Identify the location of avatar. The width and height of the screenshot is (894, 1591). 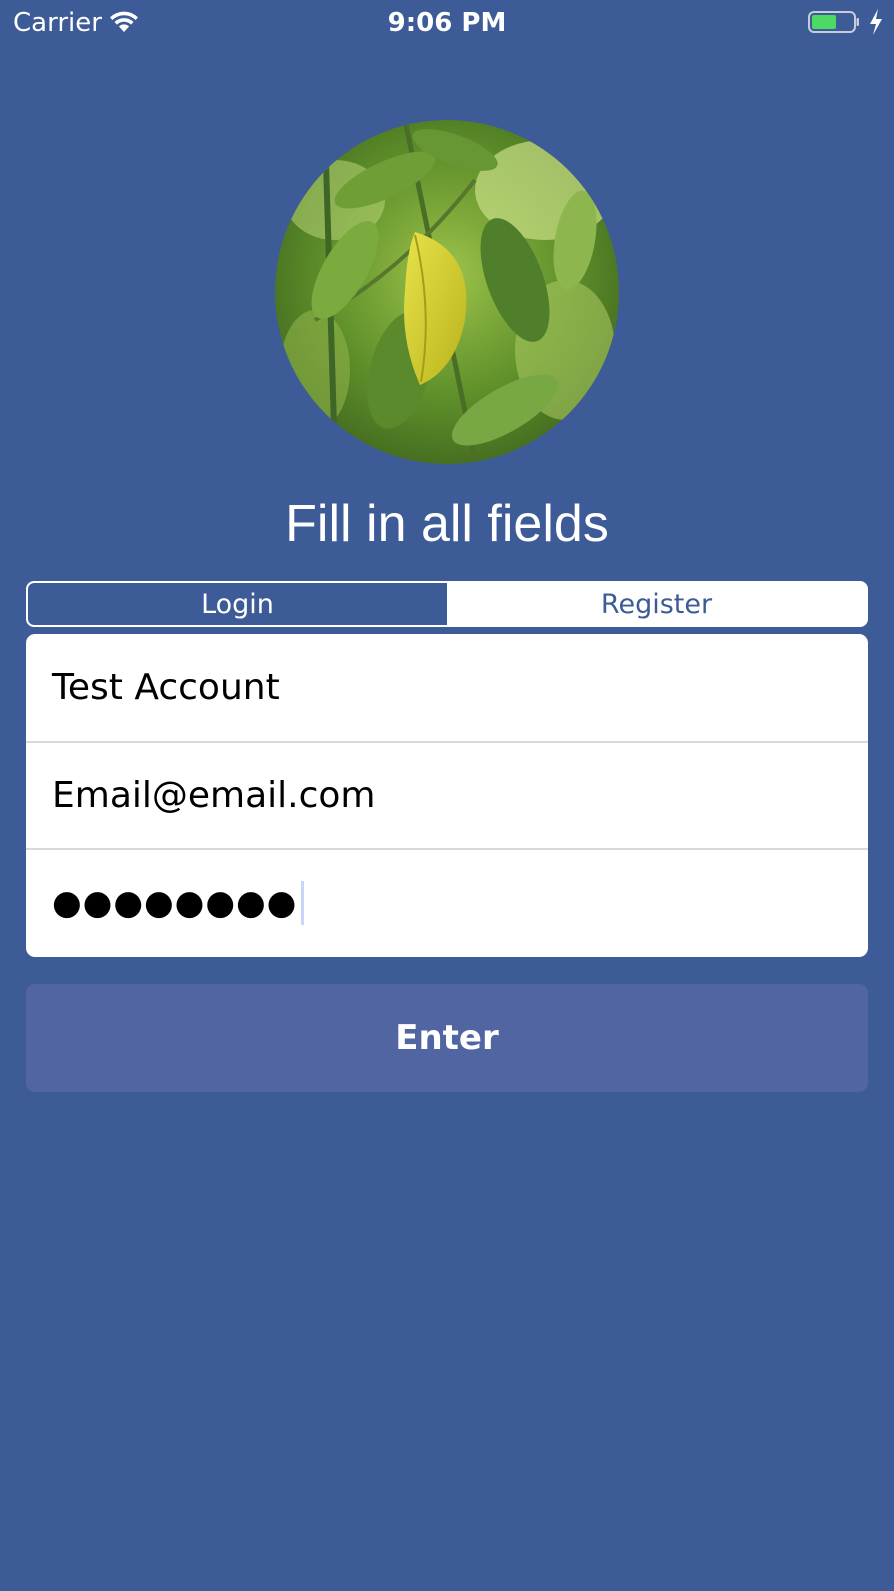
(447, 292).